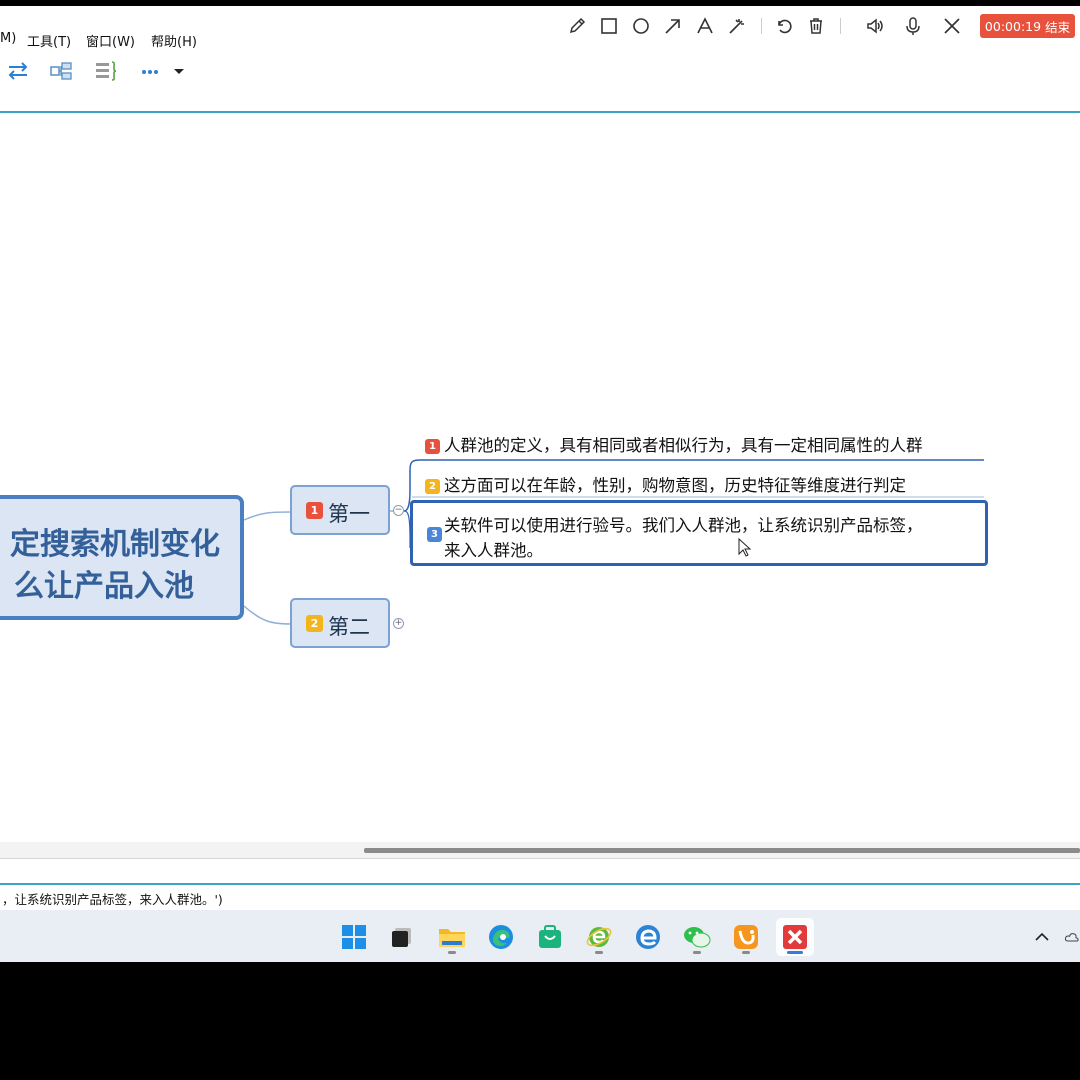 The image size is (1080, 1080). What do you see at coordinates (683, 525) in the screenshot?
I see `subtopic-text-line1: 关软件可以使用进行验号。我们入人群池，让系统识别产品标签，` at bounding box center [683, 525].